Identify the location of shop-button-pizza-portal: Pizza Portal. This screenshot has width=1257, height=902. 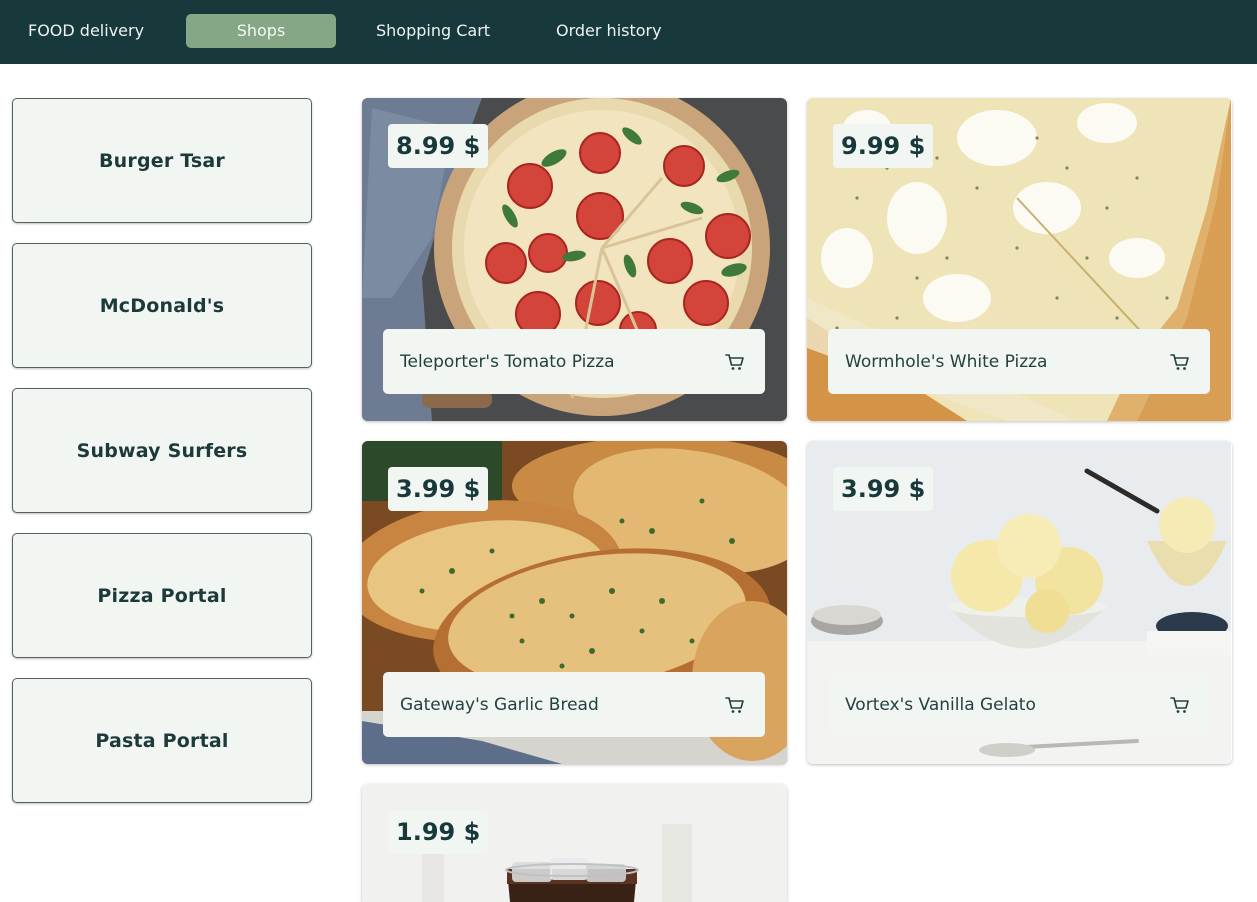
(162, 595).